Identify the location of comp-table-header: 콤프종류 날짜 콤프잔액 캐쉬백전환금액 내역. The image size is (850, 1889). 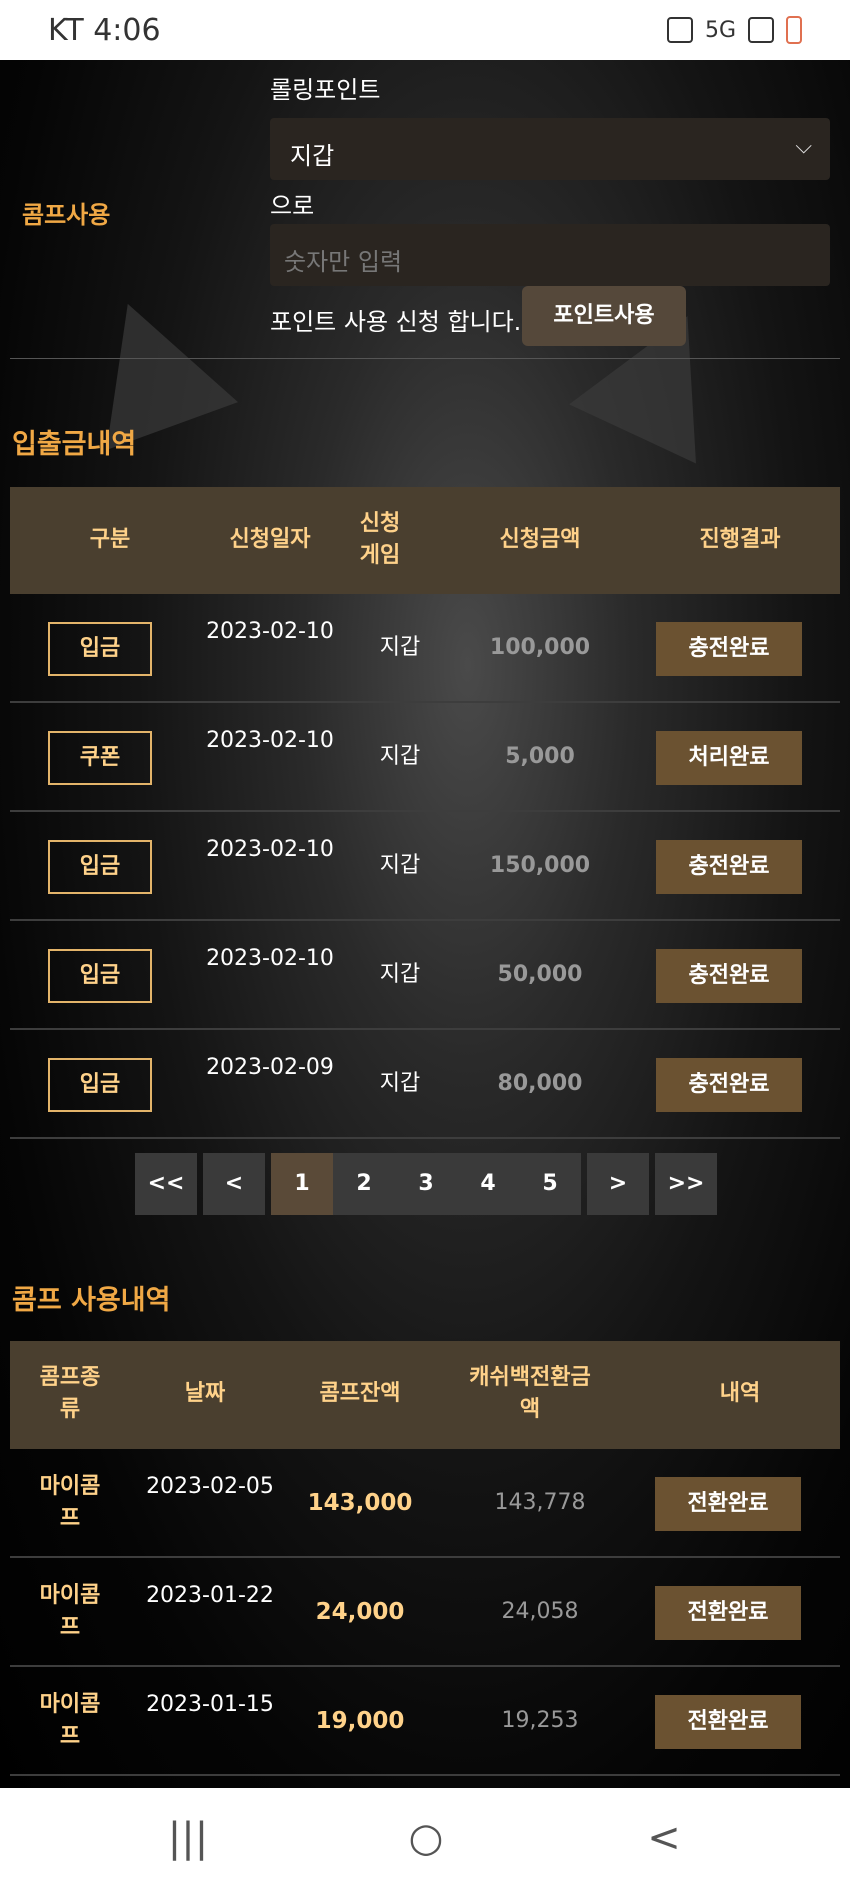
(425, 1395).